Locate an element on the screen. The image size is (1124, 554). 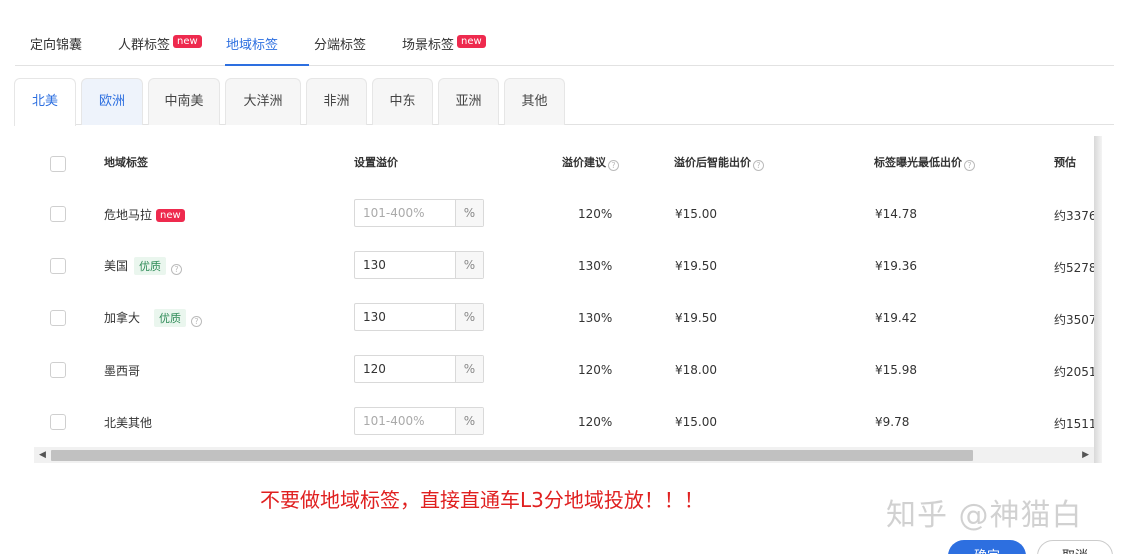
header-premium-advice-wrap: 溢价建议? is located at coordinates (590, 162).